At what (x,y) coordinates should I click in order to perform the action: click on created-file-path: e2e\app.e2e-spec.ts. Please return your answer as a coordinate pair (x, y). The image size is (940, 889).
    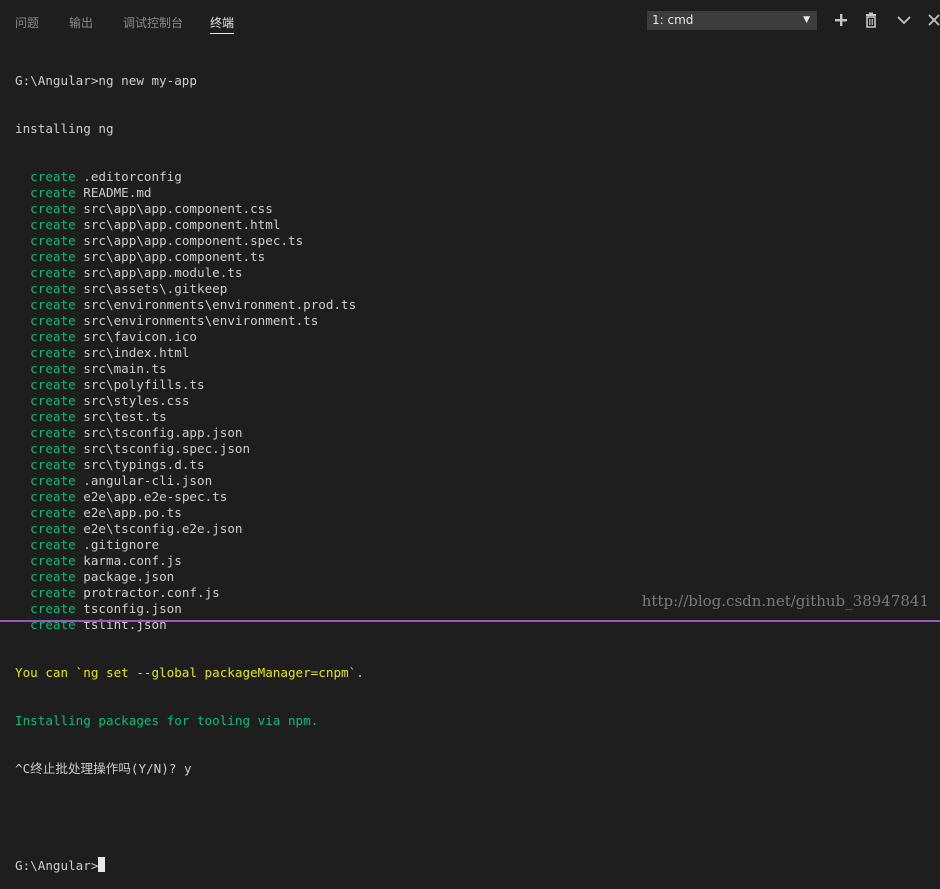
    Looking at the image, I should click on (155, 496).